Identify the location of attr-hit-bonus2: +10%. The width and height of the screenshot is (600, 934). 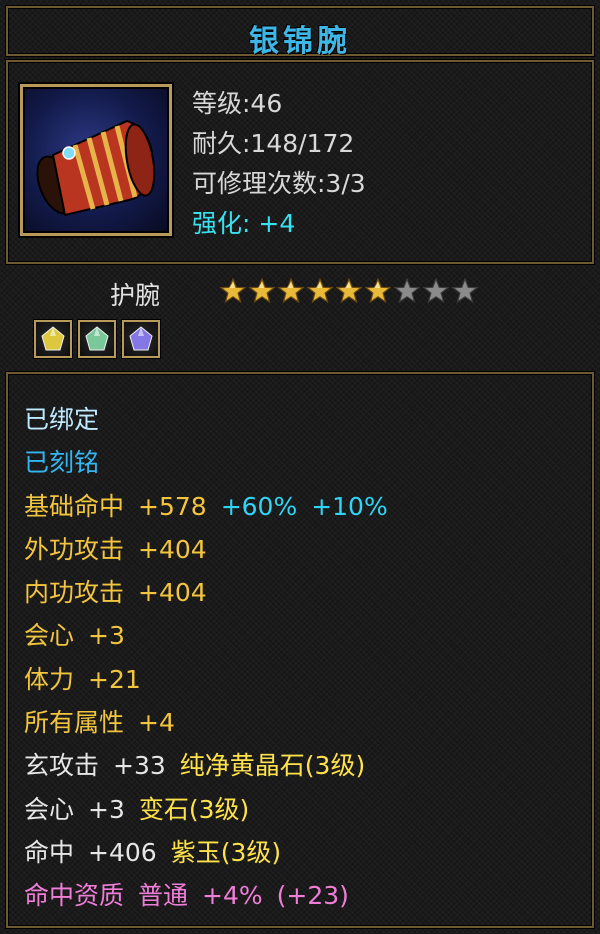
(349, 506).